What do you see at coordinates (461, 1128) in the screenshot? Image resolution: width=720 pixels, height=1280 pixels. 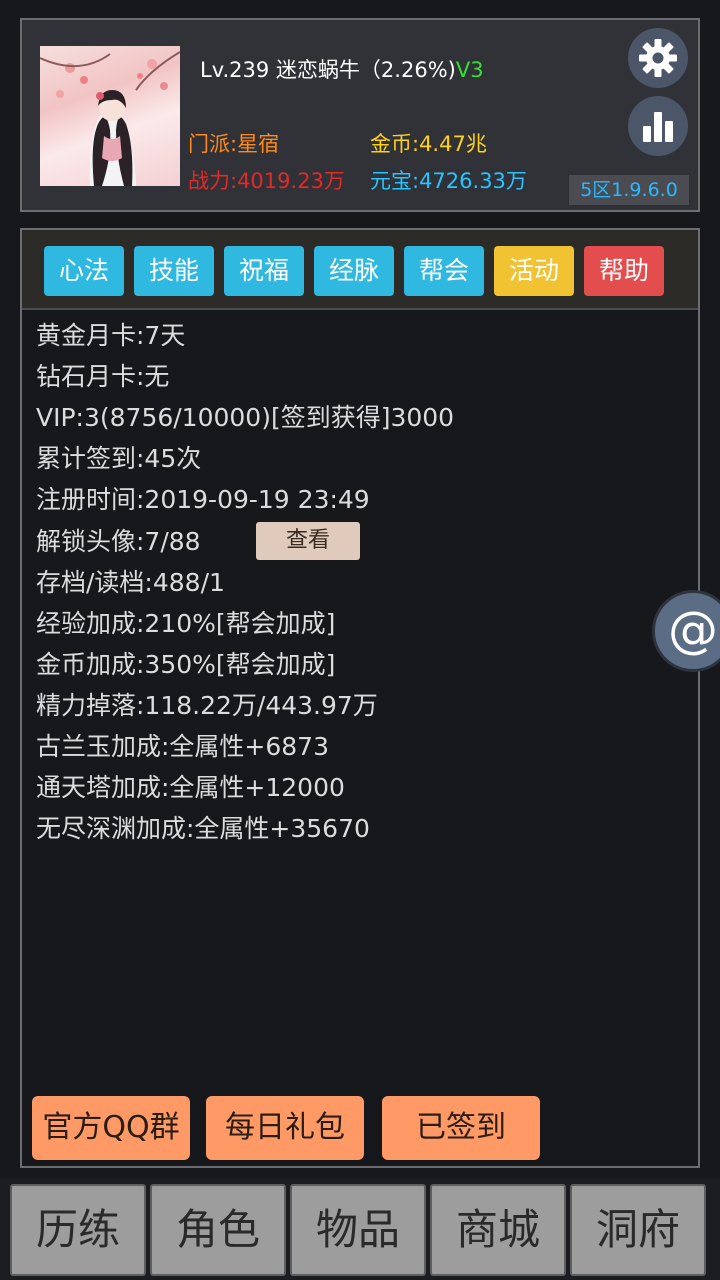 I see `signed-in-button: 已签到` at bounding box center [461, 1128].